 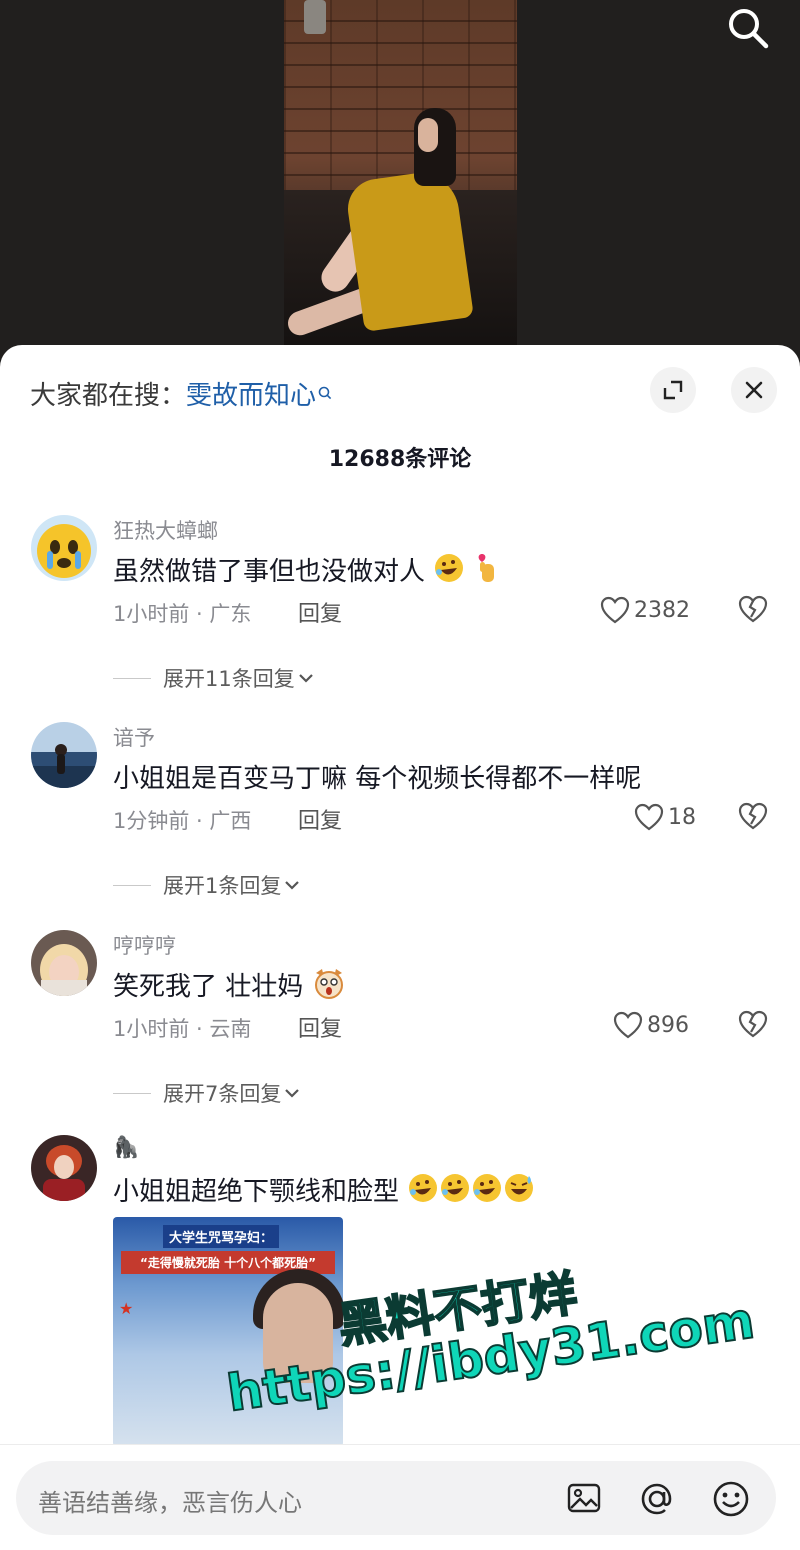 What do you see at coordinates (151, 821) in the screenshot?
I see `comment-time: 1分钟前` at bounding box center [151, 821].